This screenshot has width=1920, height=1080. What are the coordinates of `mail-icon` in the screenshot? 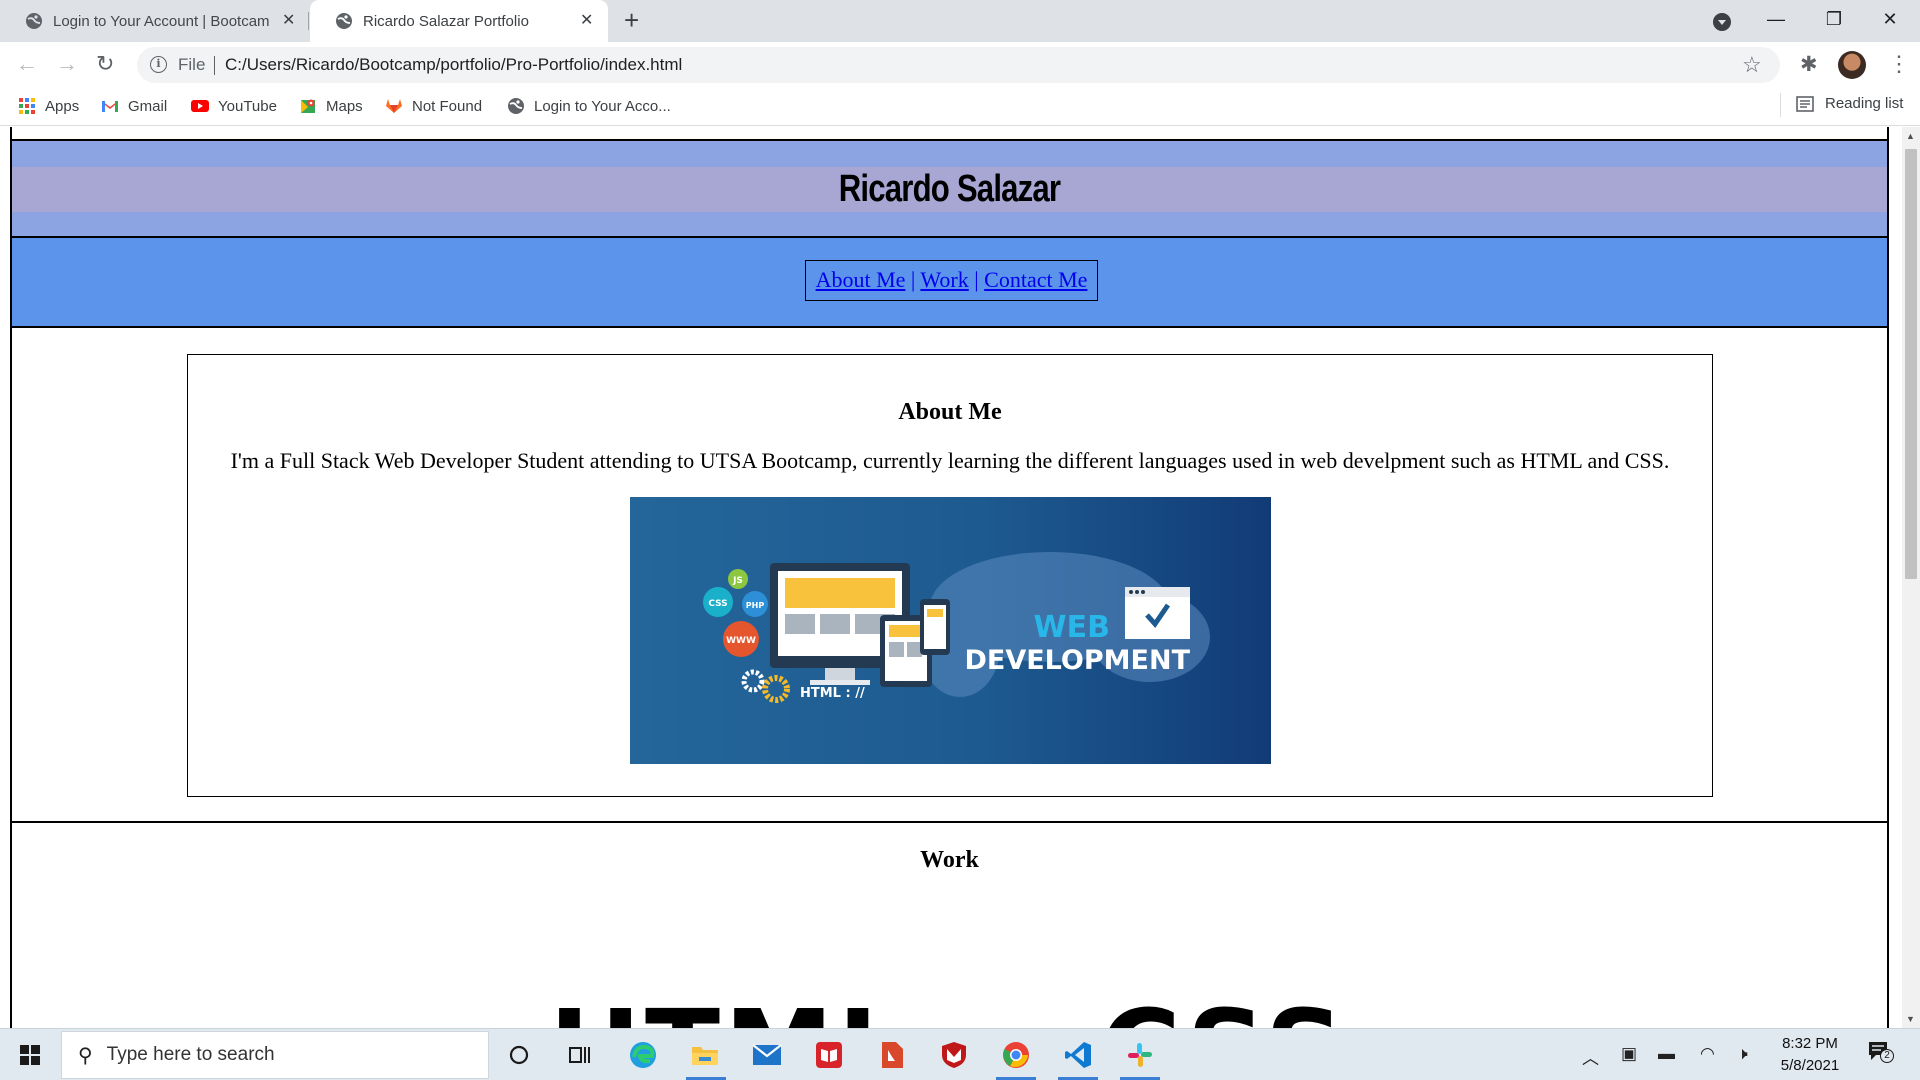 It's located at (767, 1055).